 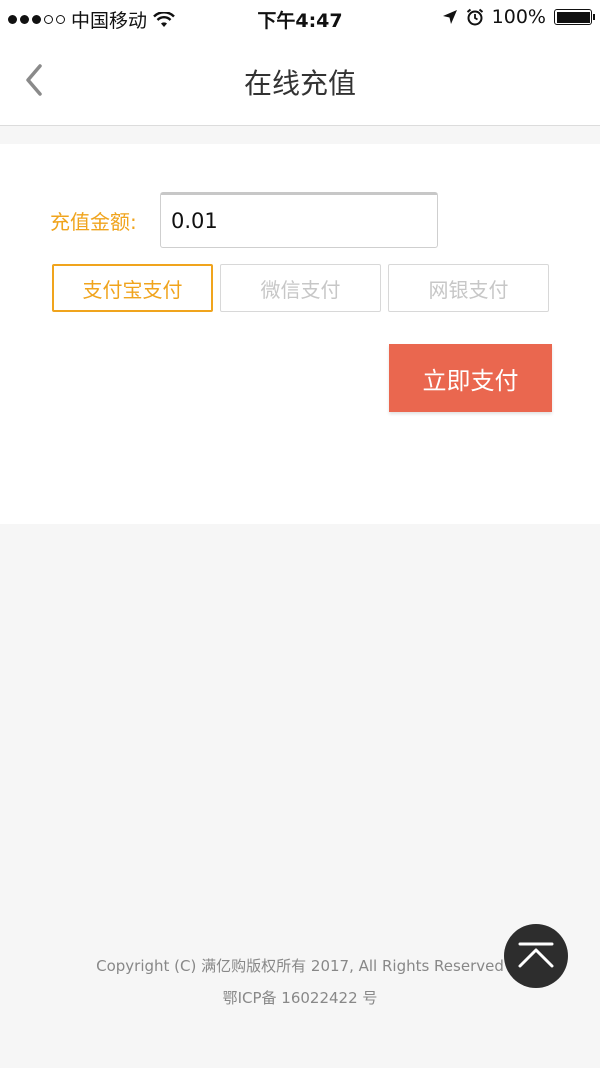 What do you see at coordinates (300, 17) in the screenshot?
I see `status-bar: 中国移动 下午4:47 100%` at bounding box center [300, 17].